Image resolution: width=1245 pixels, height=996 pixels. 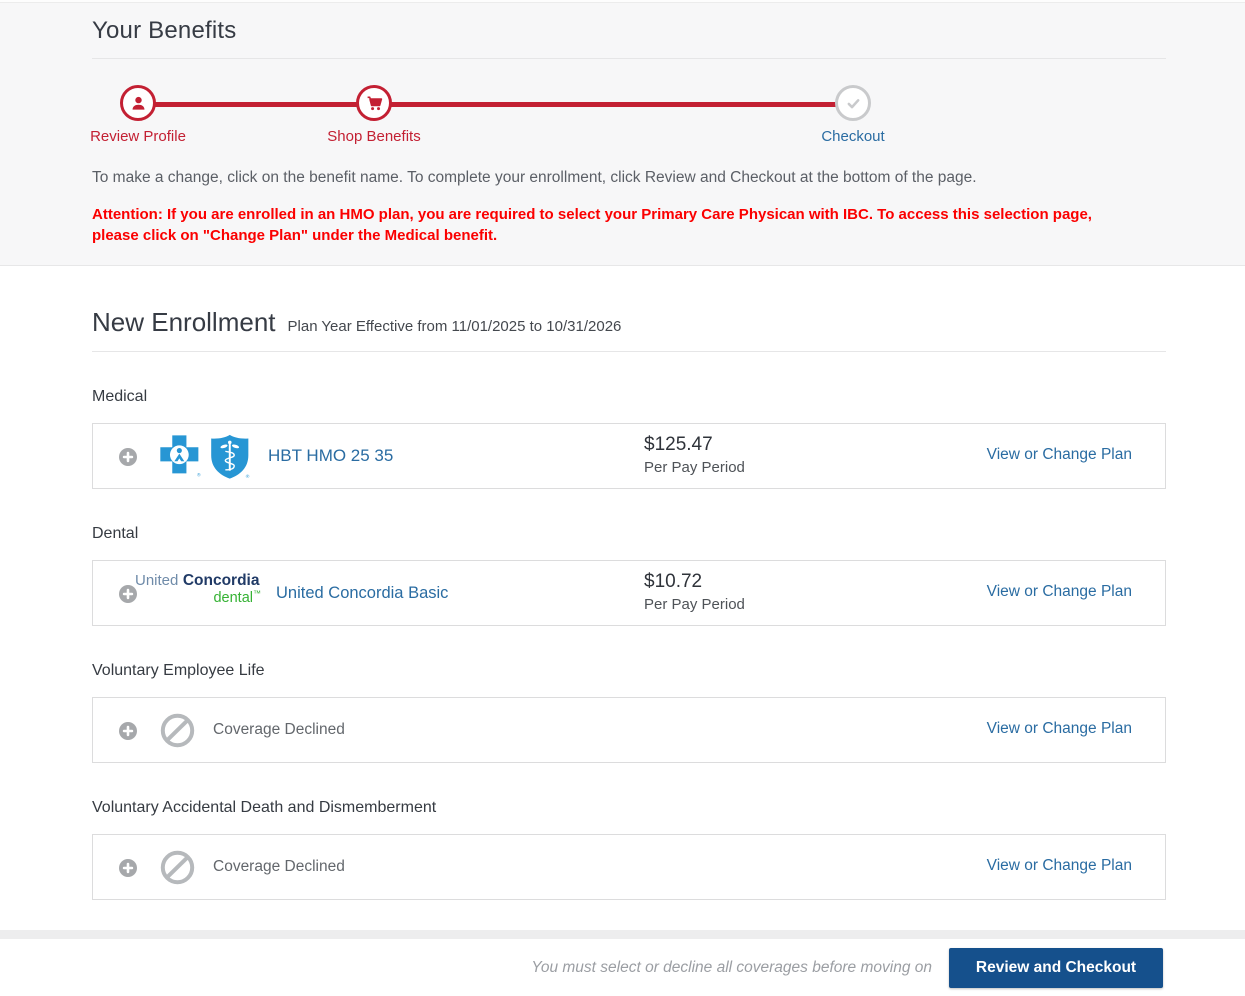 What do you see at coordinates (629, 867) in the screenshot?
I see `benefit-row-voluntary-add: Coverage Declined View or Change Plan` at bounding box center [629, 867].